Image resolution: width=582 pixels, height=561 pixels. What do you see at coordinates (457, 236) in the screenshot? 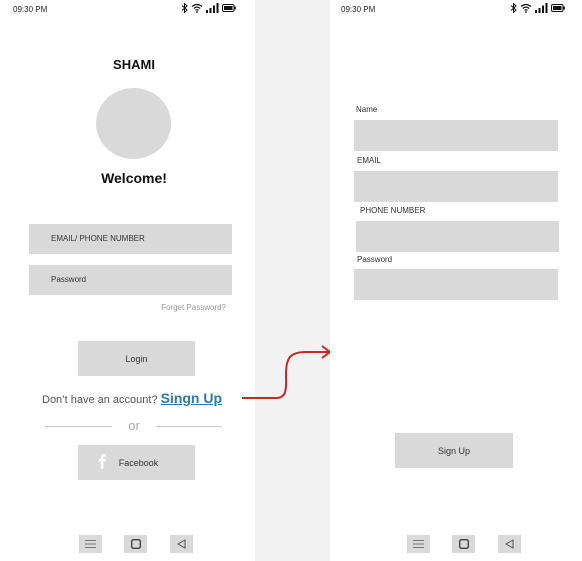
I see `phone-input` at bounding box center [457, 236].